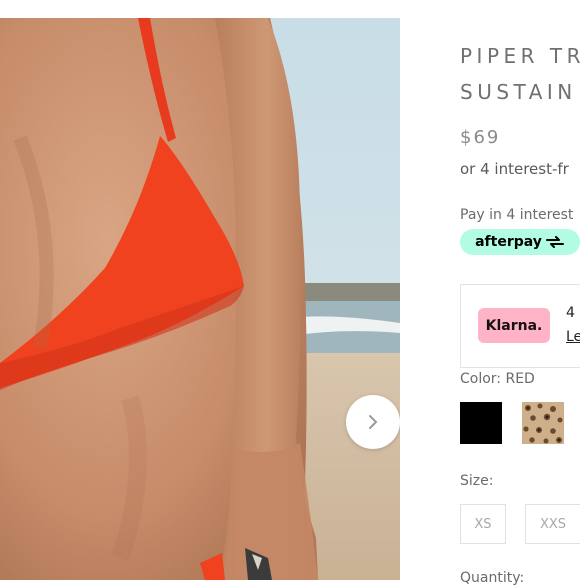 The width and height of the screenshot is (580, 586). I want to click on color-label: Color: RED, so click(497, 379).